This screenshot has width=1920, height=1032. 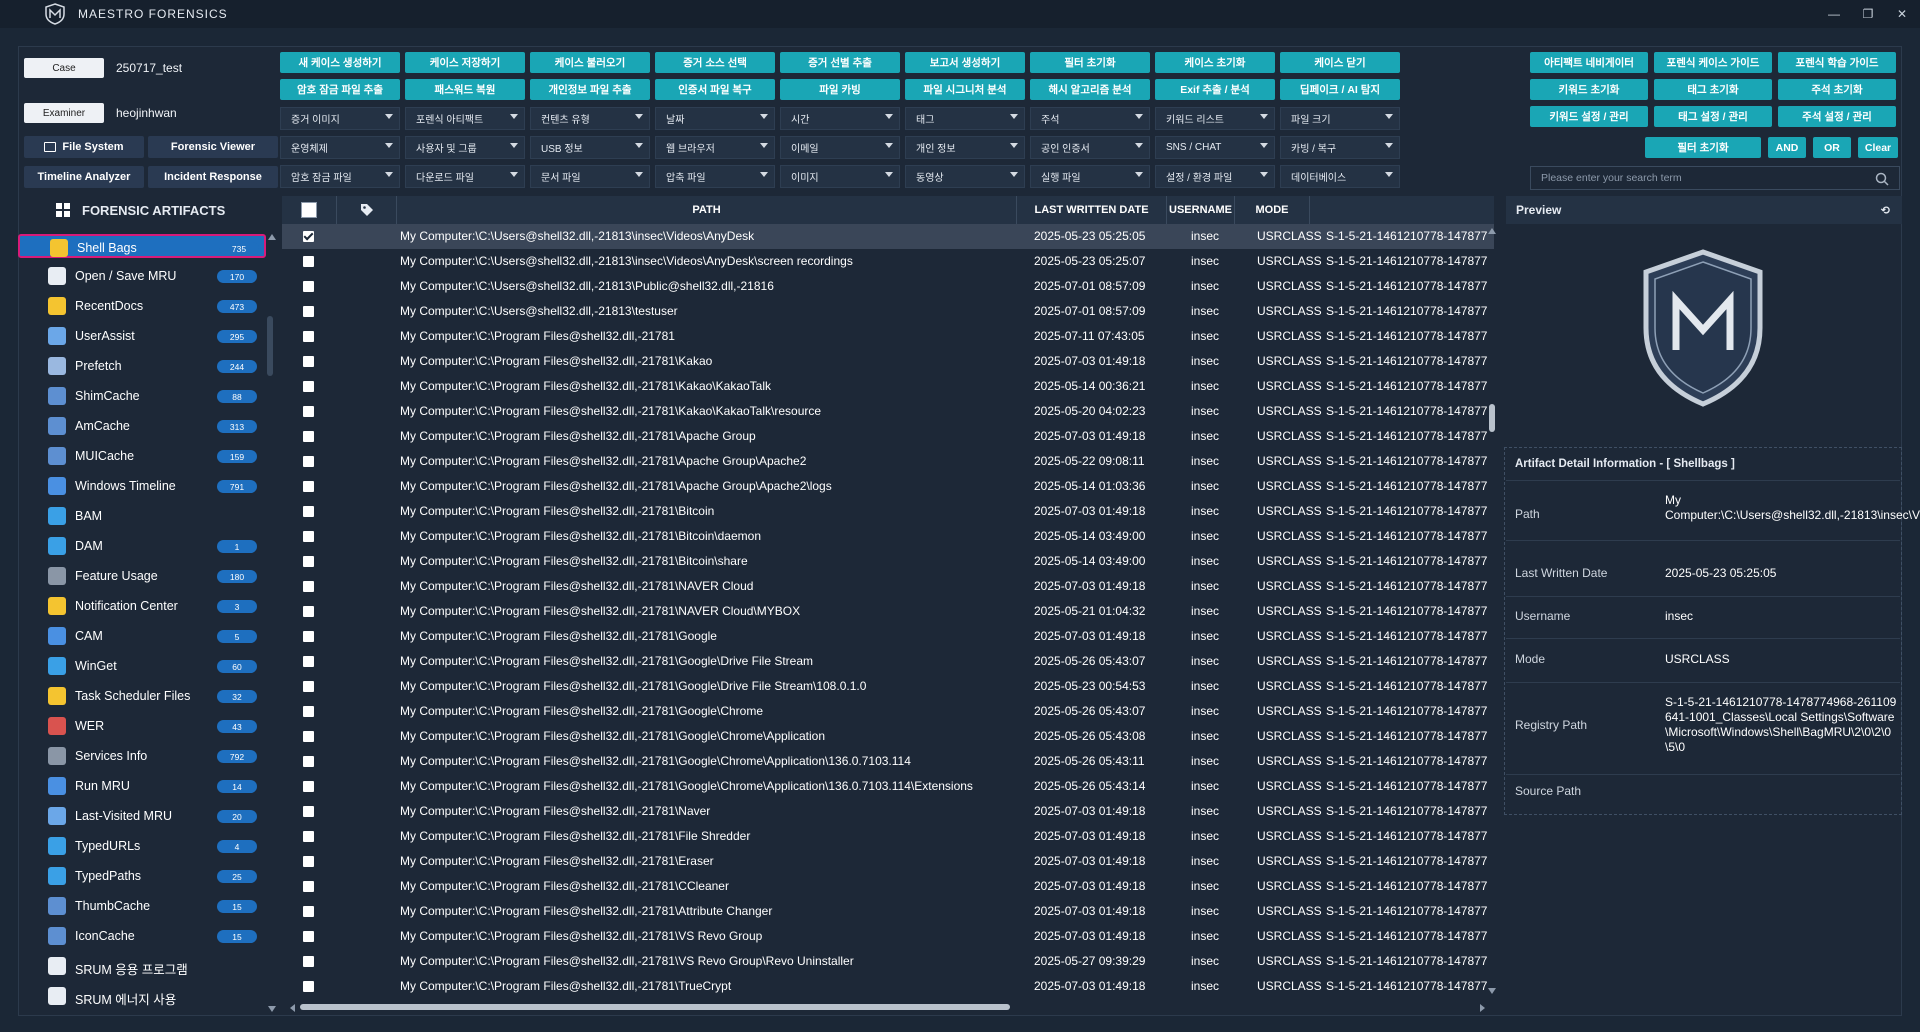 What do you see at coordinates (84, 147) in the screenshot?
I see `file-system-button: File System` at bounding box center [84, 147].